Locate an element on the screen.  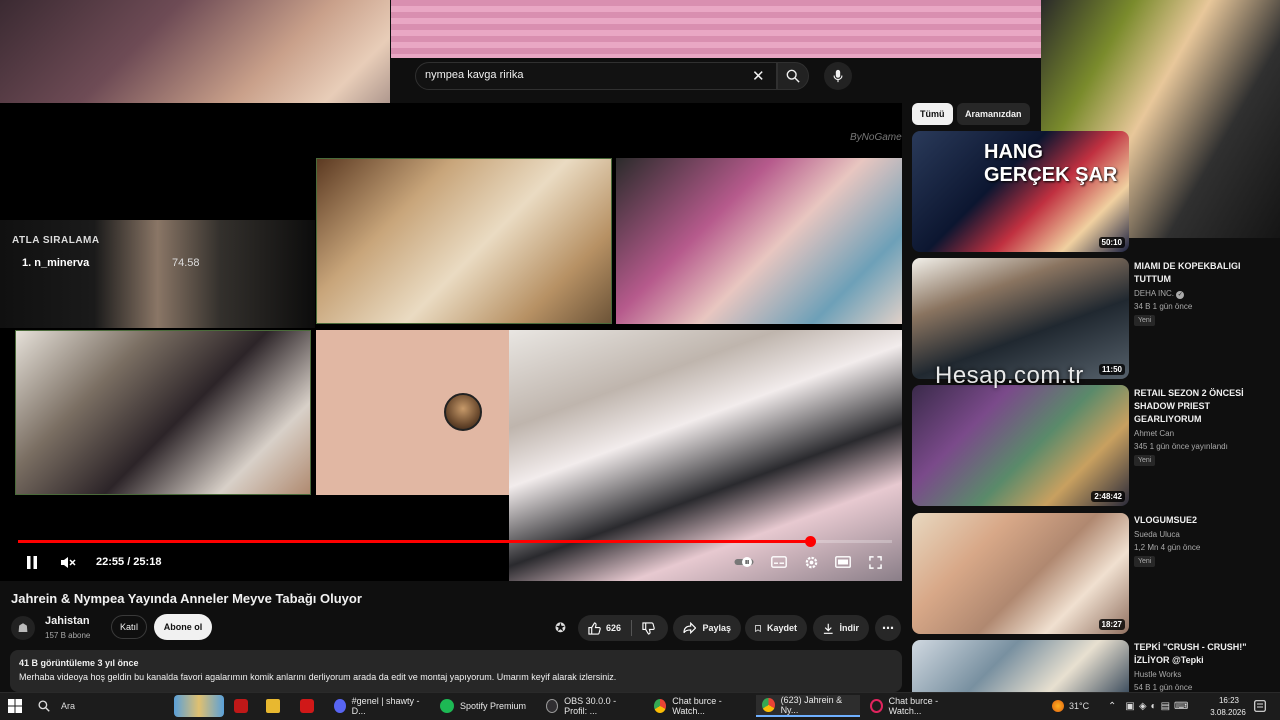
acrobat-app is located at coordinates (241, 706).